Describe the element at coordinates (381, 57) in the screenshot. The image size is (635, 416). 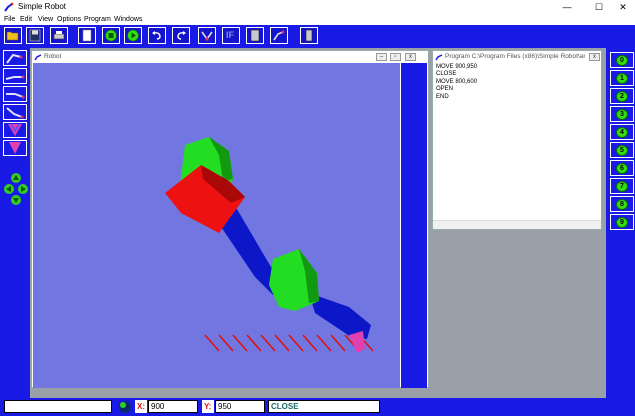
I see `robot-window-minimize-button: –` at that location.